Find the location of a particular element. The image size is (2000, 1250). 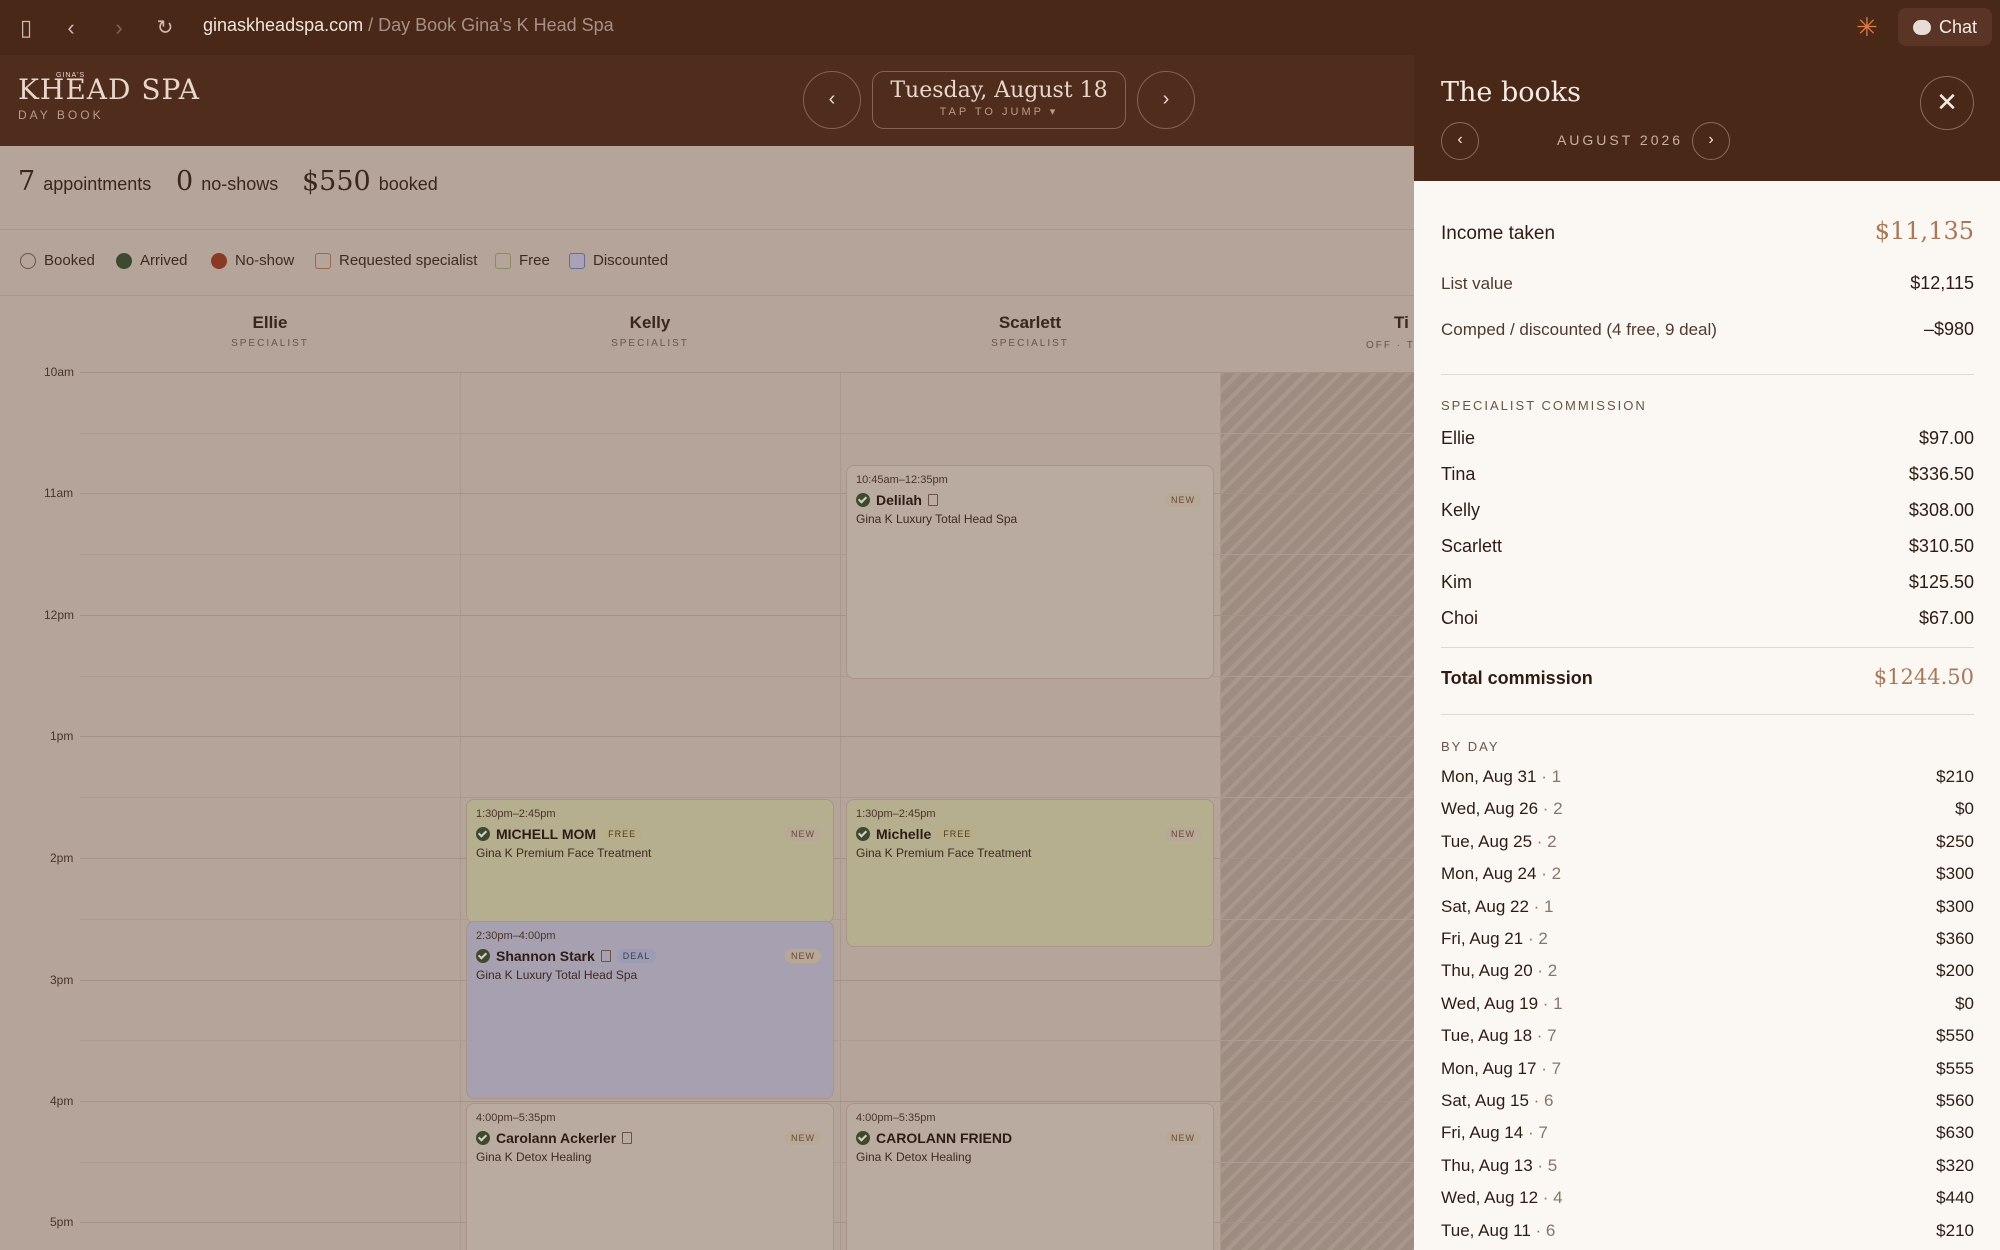

day-count: · 5 is located at coordinates (1547, 1165).